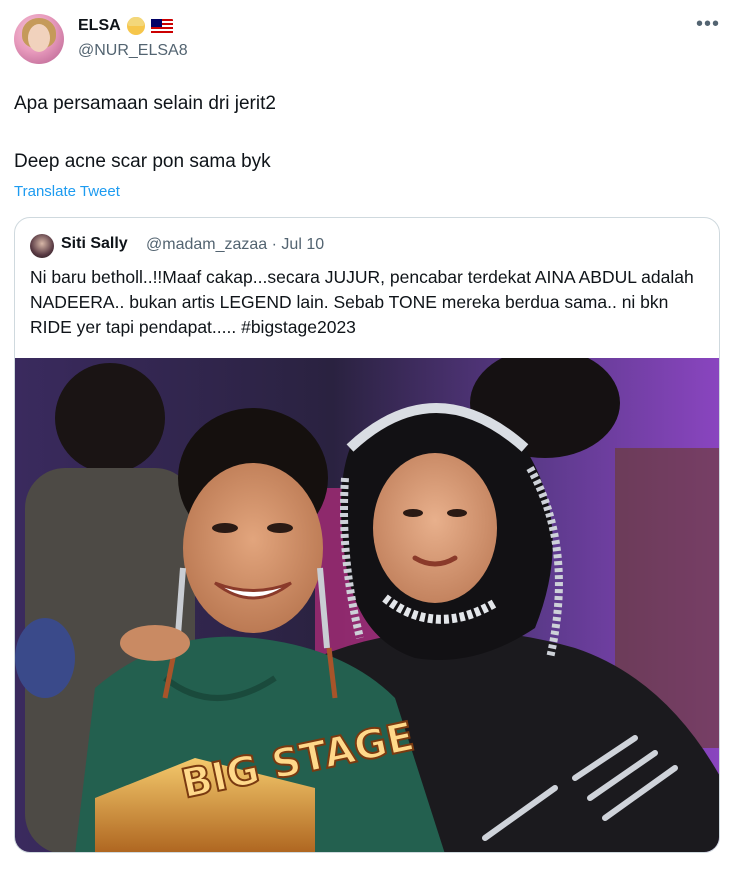 This screenshot has width=736, height=885. What do you see at coordinates (161, 26) in the screenshot?
I see `malaysia-flag-icon` at bounding box center [161, 26].